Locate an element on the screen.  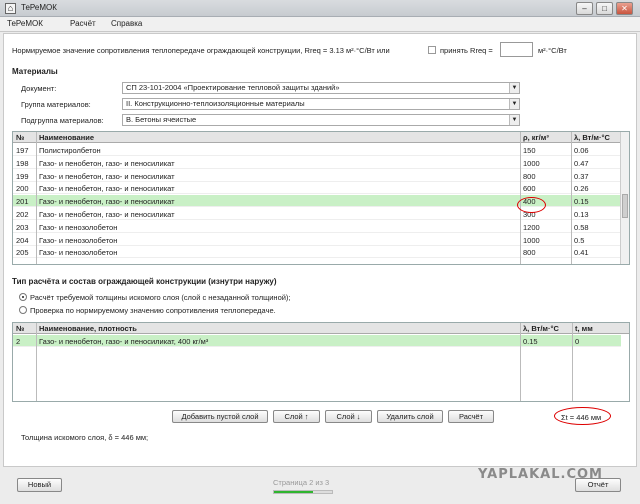
document-label: Документ: is located at coordinates (39, 88).